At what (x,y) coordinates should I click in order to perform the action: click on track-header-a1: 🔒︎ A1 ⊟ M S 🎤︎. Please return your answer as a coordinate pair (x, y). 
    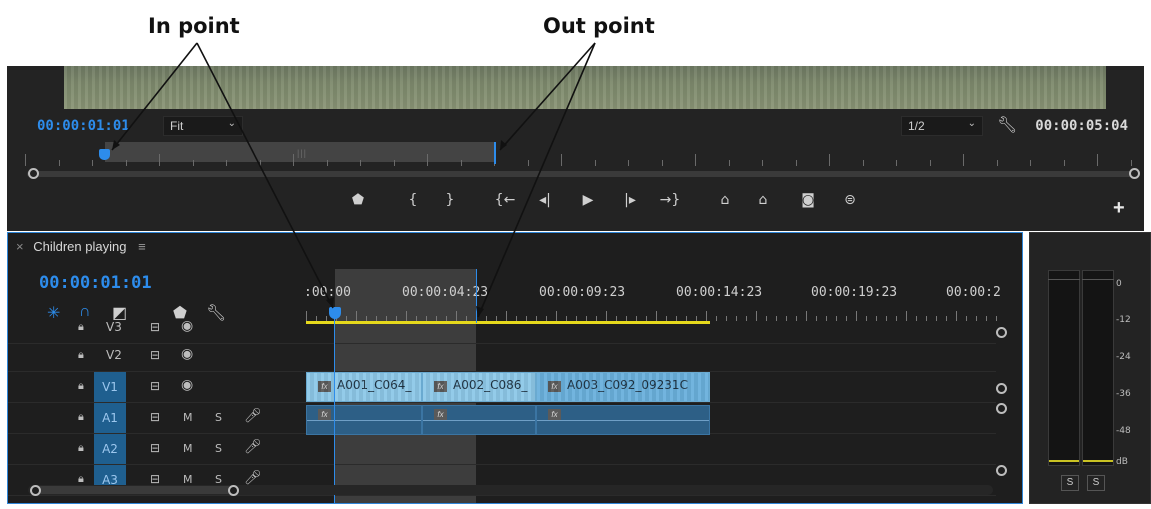
    Looking at the image, I should click on (157, 418).